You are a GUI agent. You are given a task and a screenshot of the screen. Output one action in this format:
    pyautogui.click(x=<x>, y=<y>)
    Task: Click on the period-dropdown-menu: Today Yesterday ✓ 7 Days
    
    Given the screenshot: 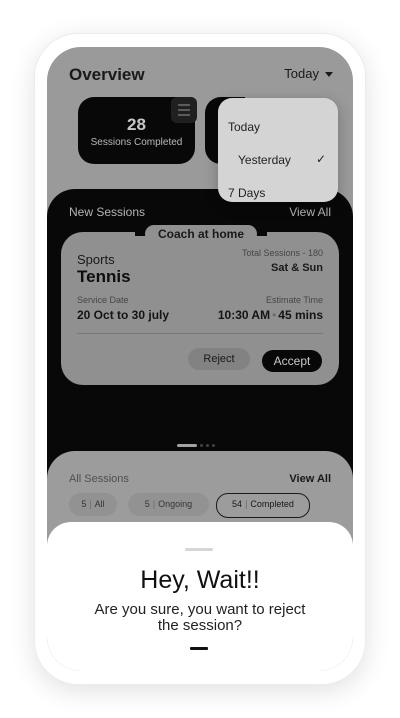 What is the action you would take?
    pyautogui.click(x=278, y=150)
    